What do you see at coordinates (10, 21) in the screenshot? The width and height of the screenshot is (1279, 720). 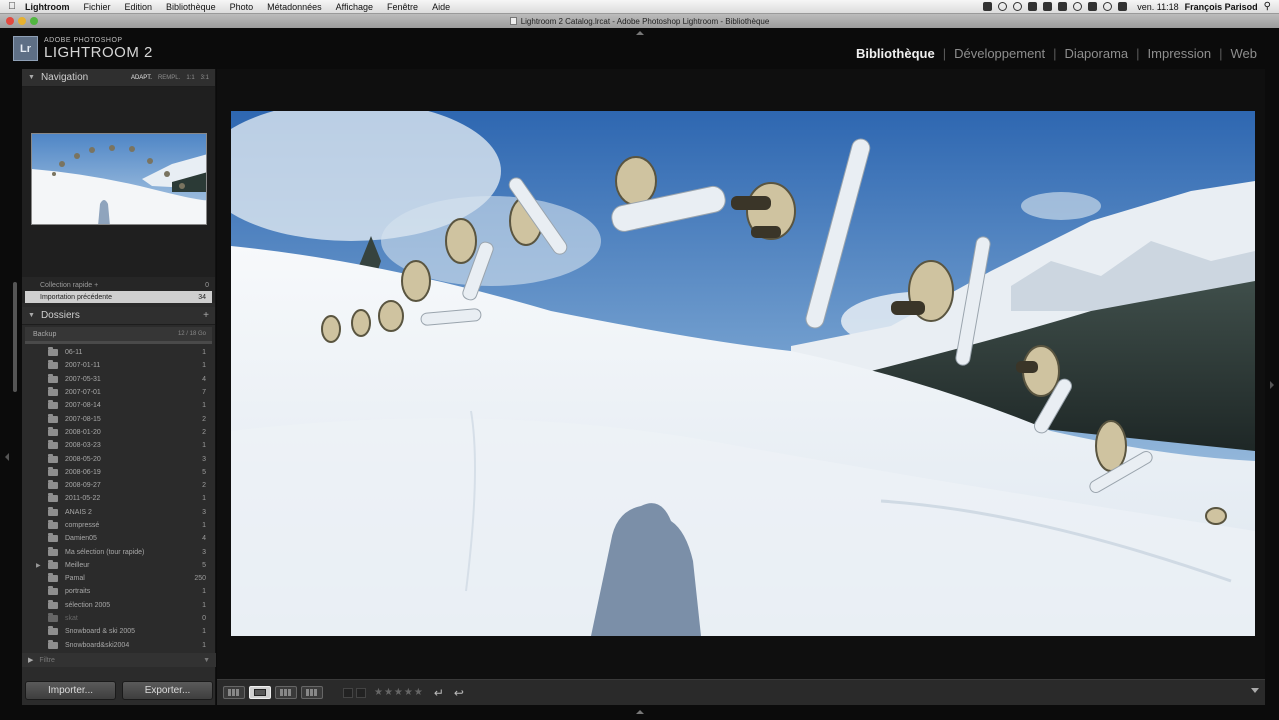 I see `close-window-button` at bounding box center [10, 21].